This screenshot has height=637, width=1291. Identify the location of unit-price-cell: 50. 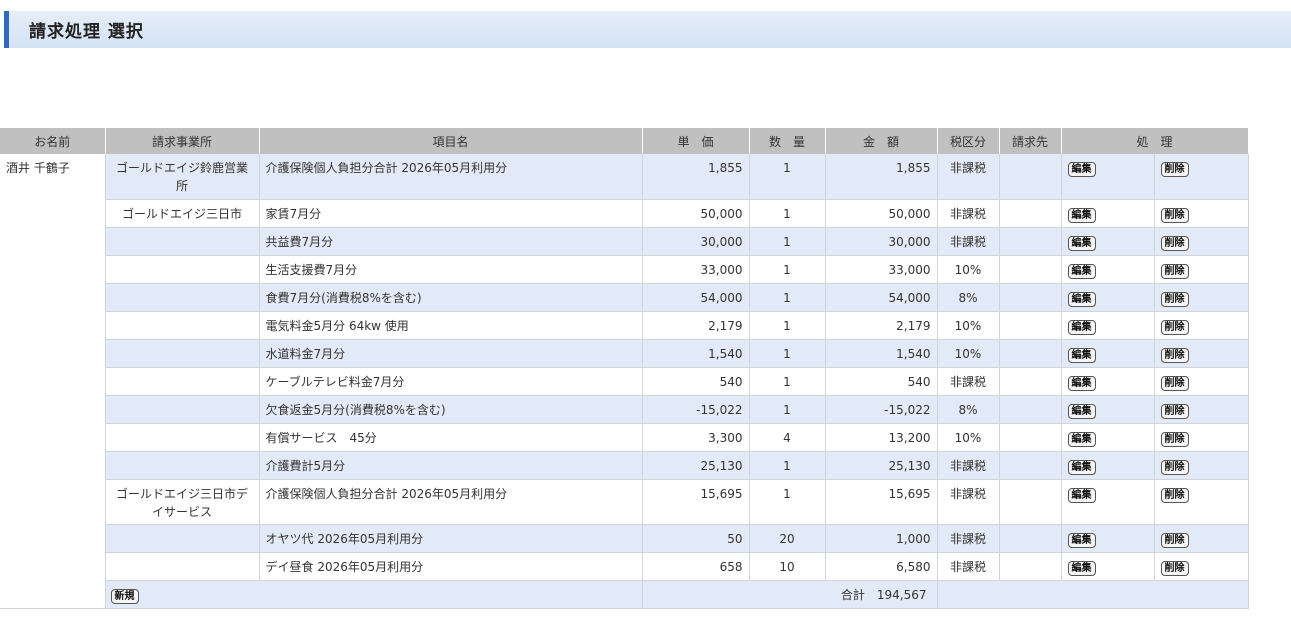
(696, 538).